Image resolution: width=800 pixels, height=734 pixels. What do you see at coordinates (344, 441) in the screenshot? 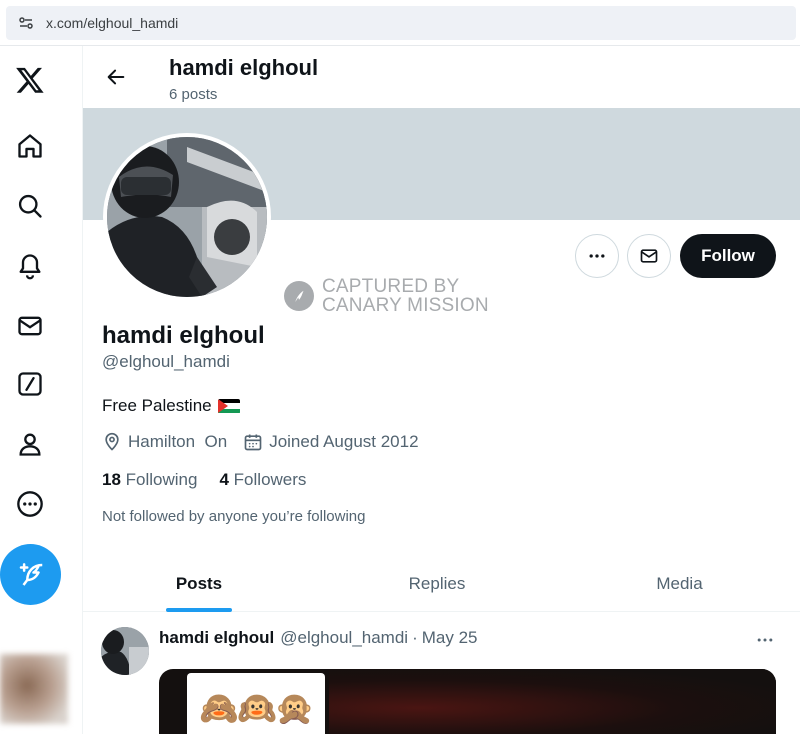
I see `joined-text: Joined August 2012` at bounding box center [344, 441].